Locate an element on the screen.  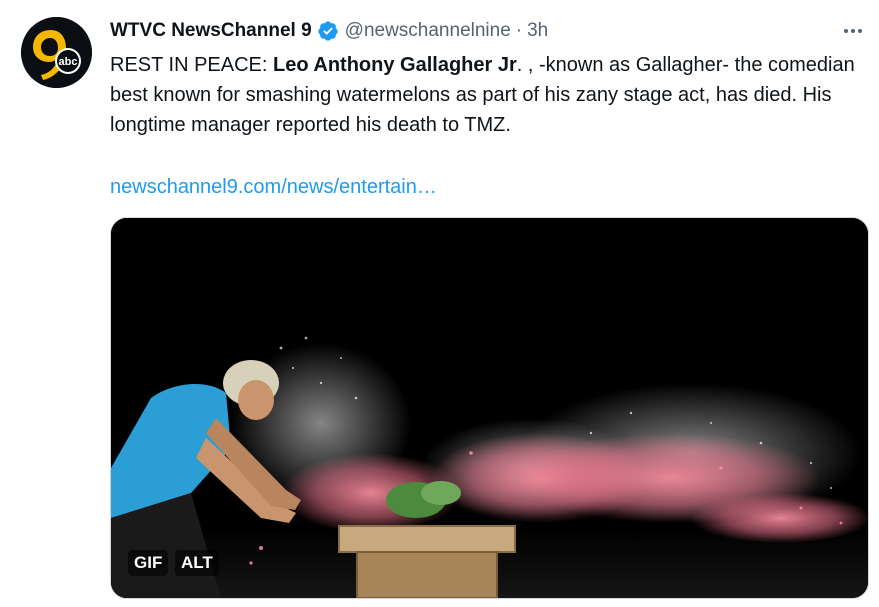
verified-badge-icon is located at coordinates (328, 31).